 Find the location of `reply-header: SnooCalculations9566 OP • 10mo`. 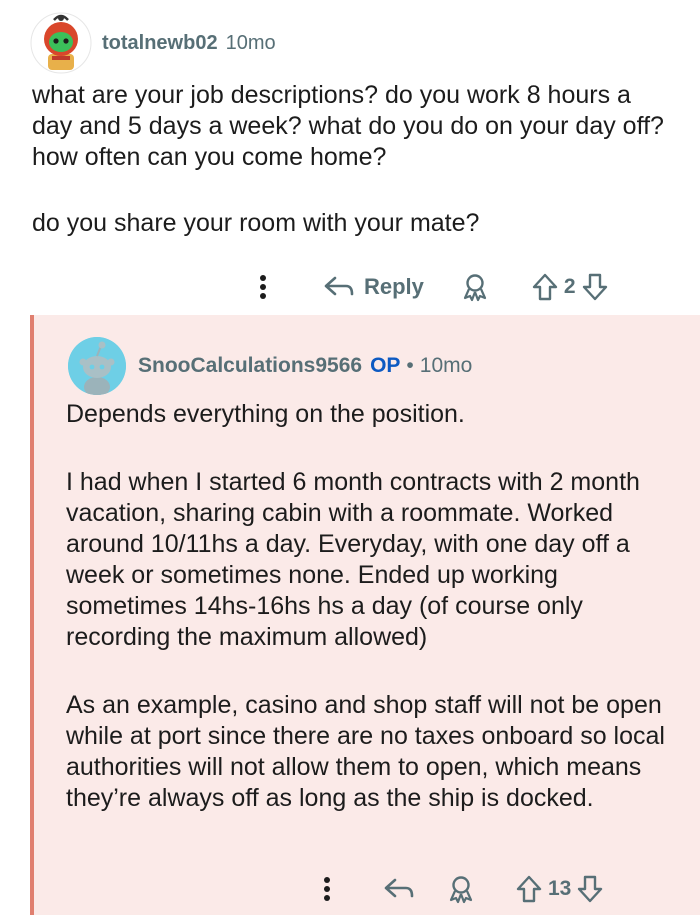

reply-header: SnooCalculations9566 OP • 10mo is located at coordinates (270, 366).